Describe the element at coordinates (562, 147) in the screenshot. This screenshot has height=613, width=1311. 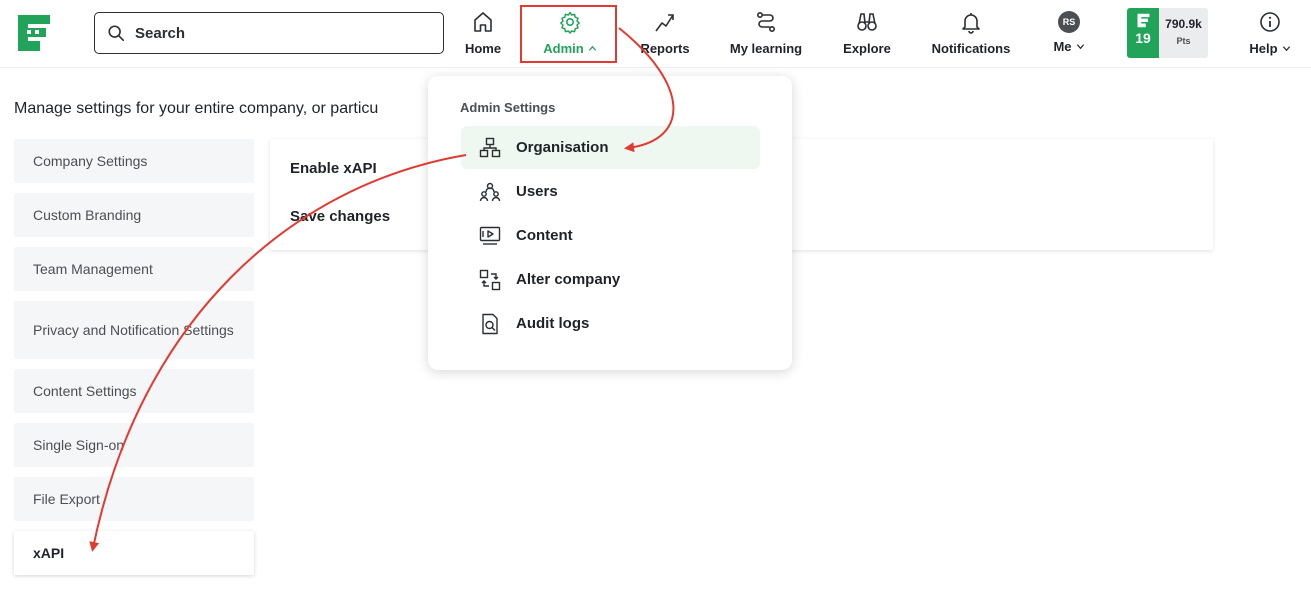
I see `menu-item-label: Organisation` at that location.